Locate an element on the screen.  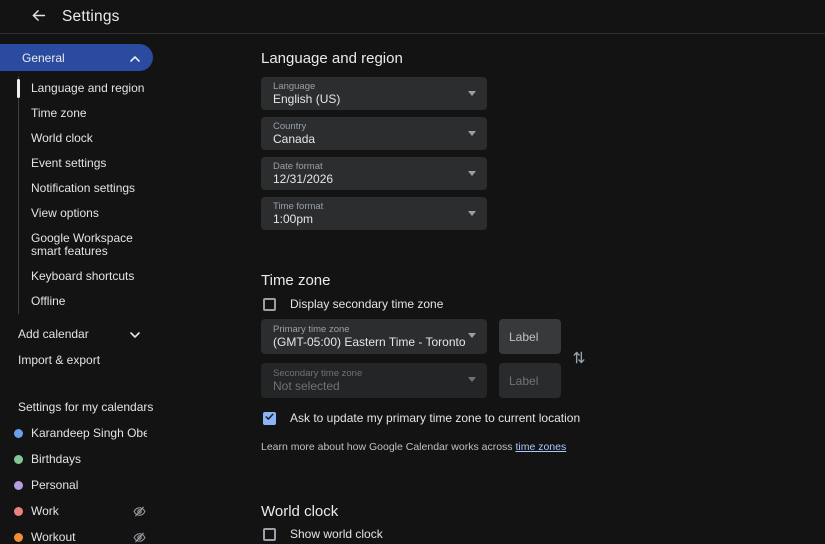
sidebar-item-view-options: View options is located at coordinates (85, 213).